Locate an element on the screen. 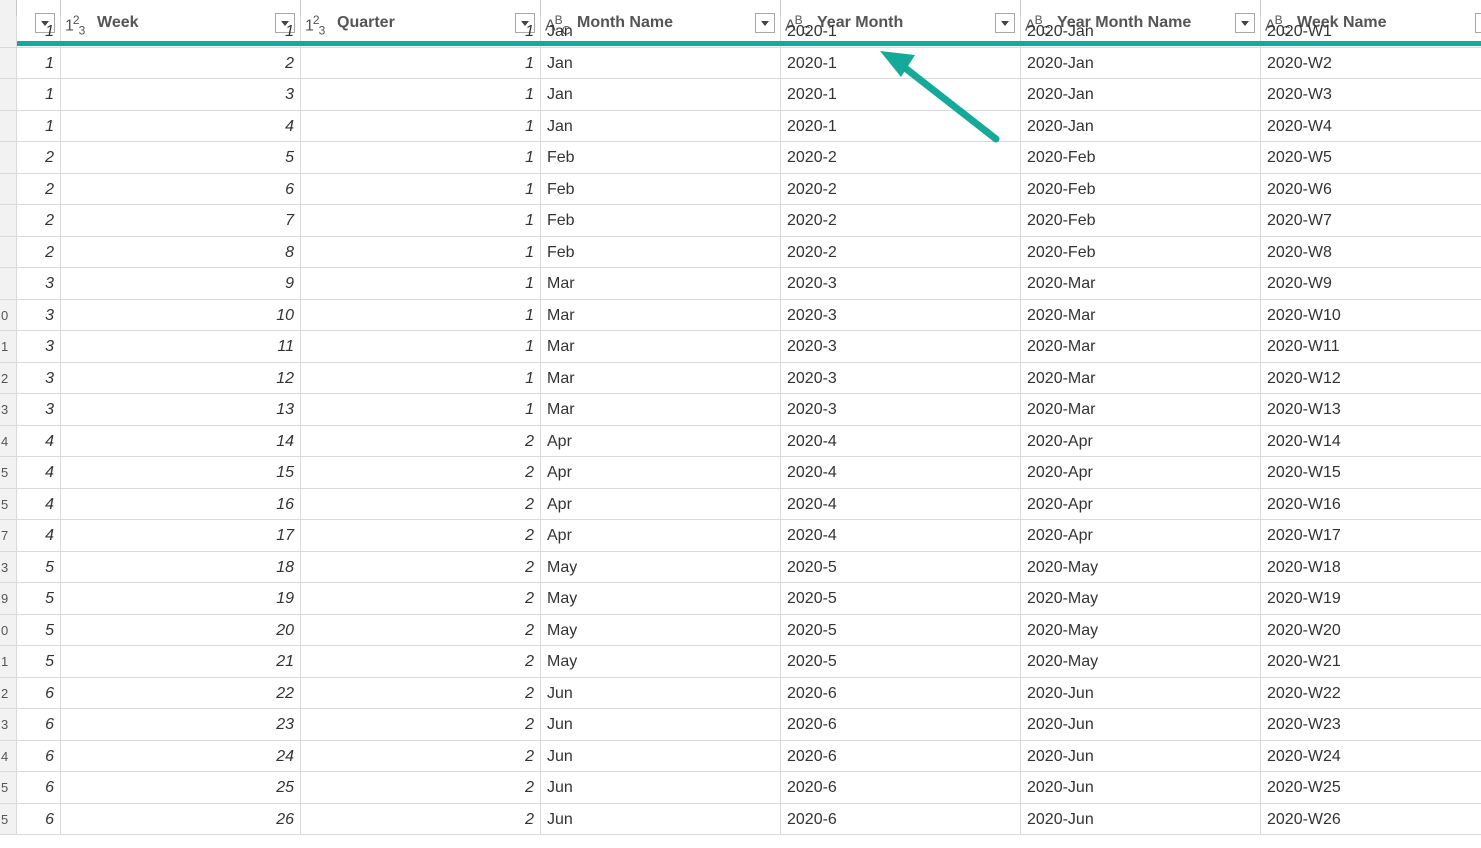 This screenshot has height=848, width=1481. annotation-arrow is located at coordinates (940, 97).